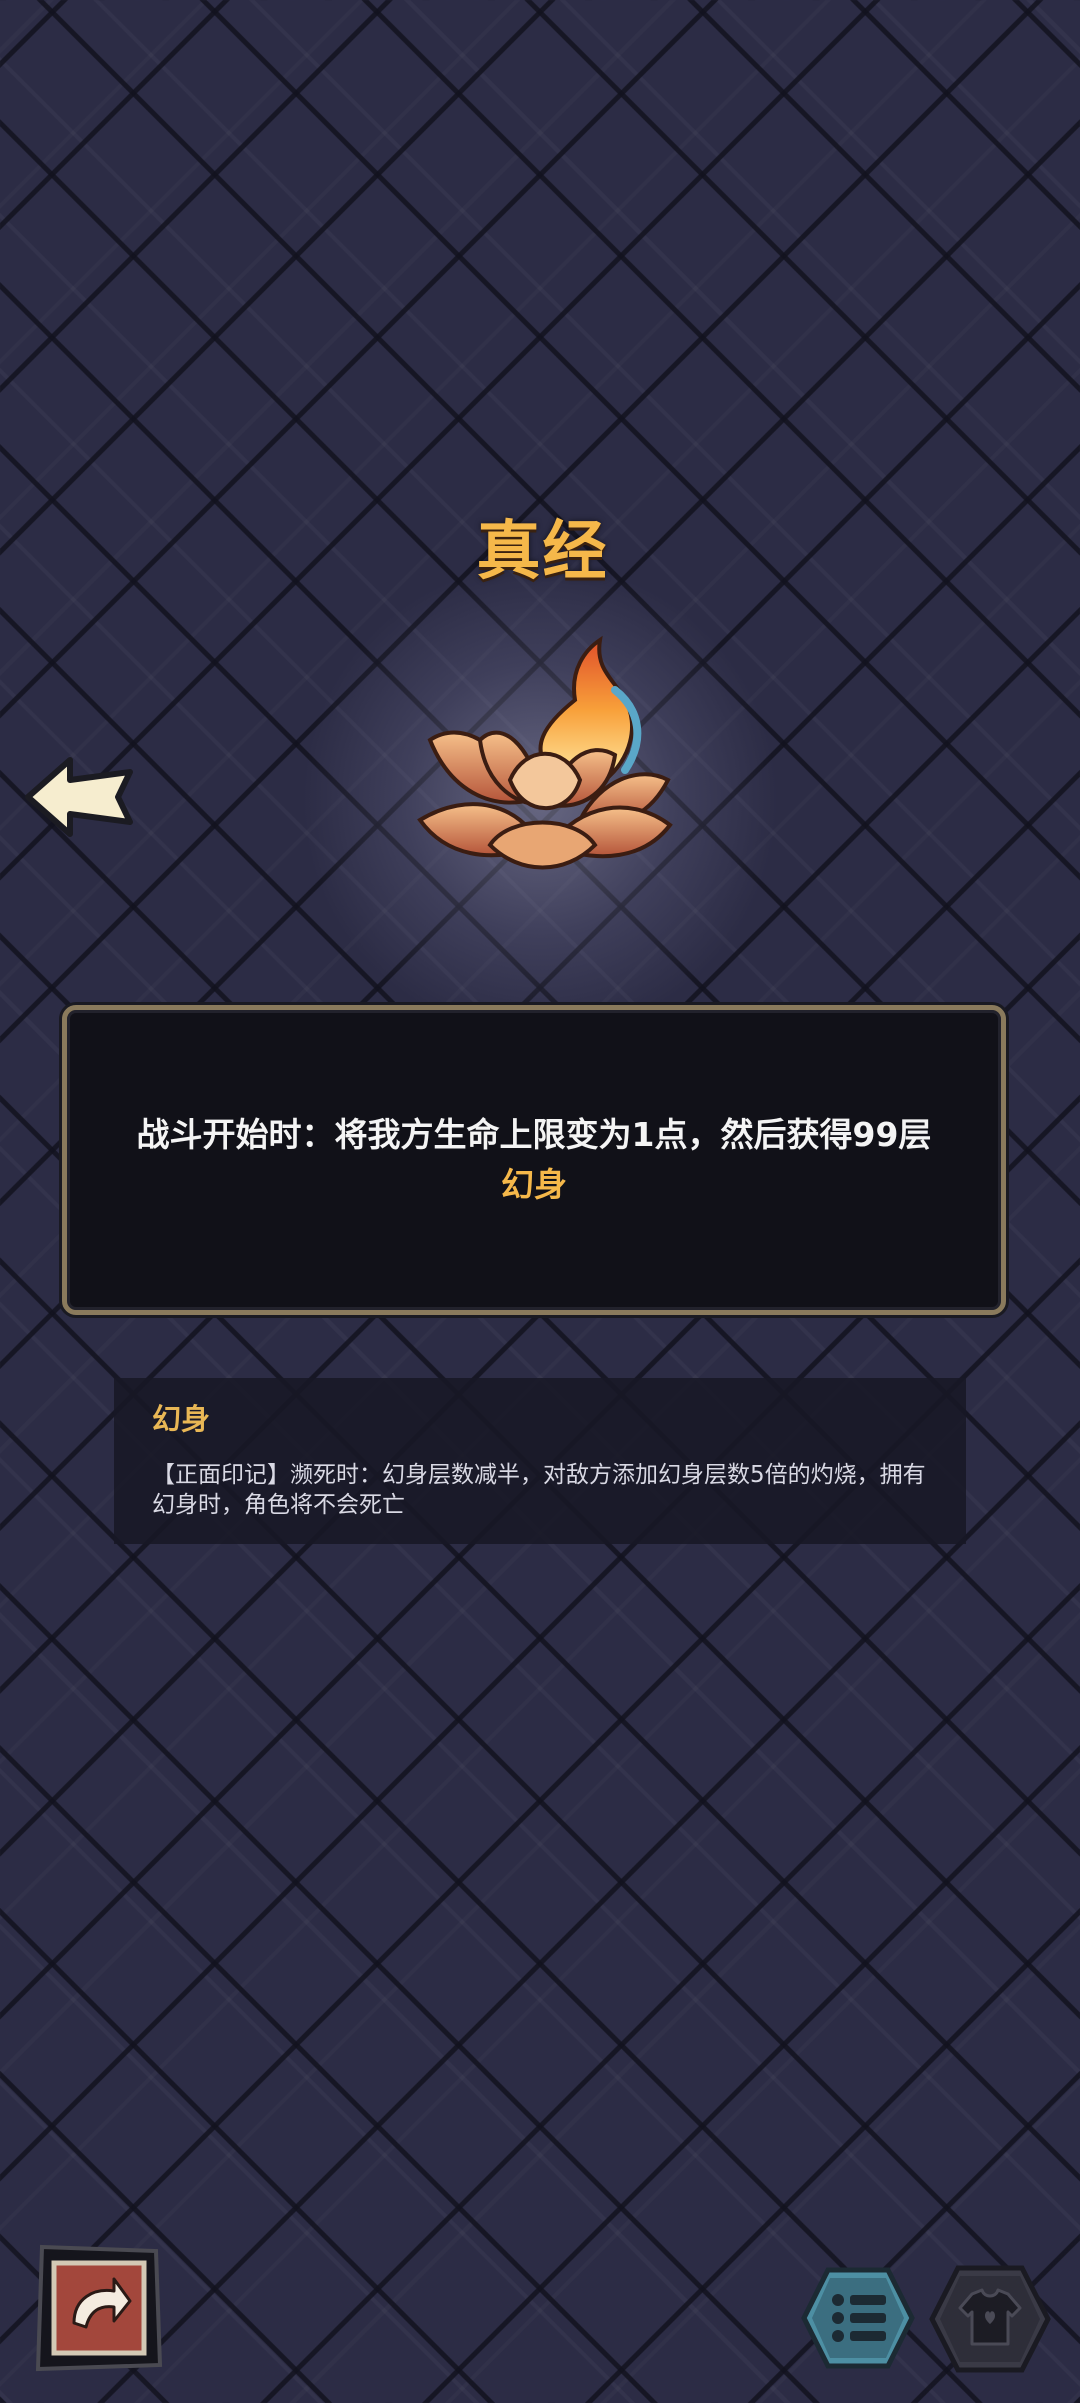  I want to click on back-arrow-icon, so click(78, 797).